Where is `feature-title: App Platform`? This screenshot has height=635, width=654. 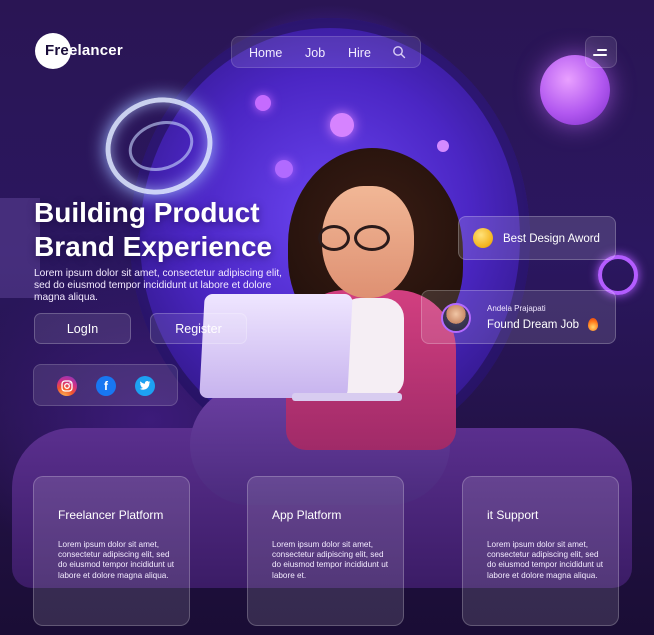
feature-title: App Platform is located at coordinates (307, 515).